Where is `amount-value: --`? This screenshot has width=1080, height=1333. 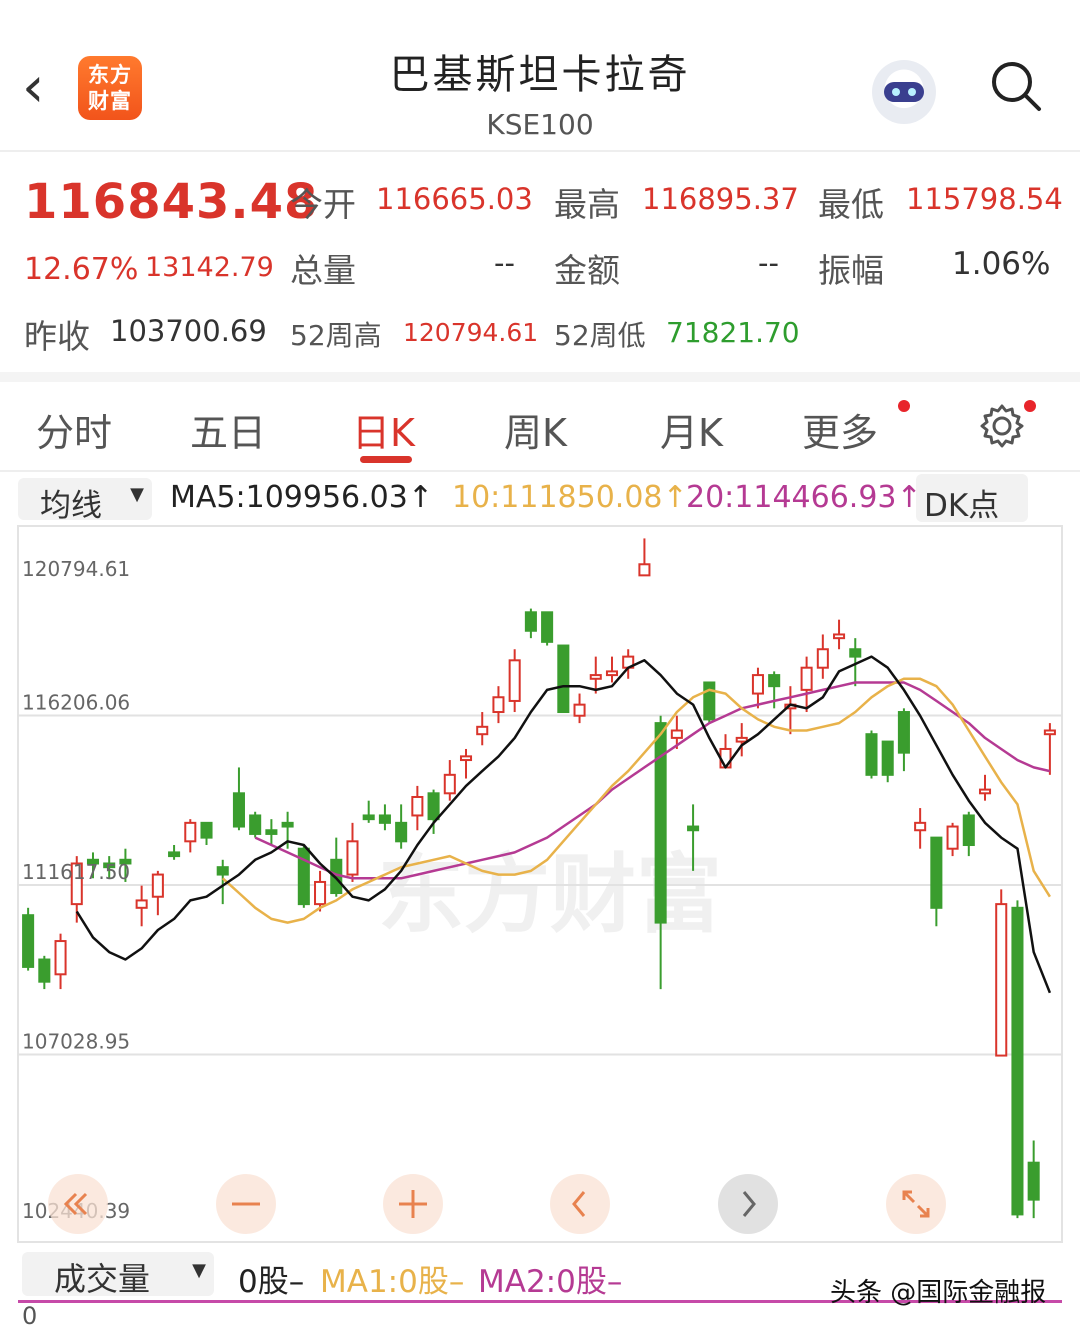 amount-value: -- is located at coordinates (768, 263).